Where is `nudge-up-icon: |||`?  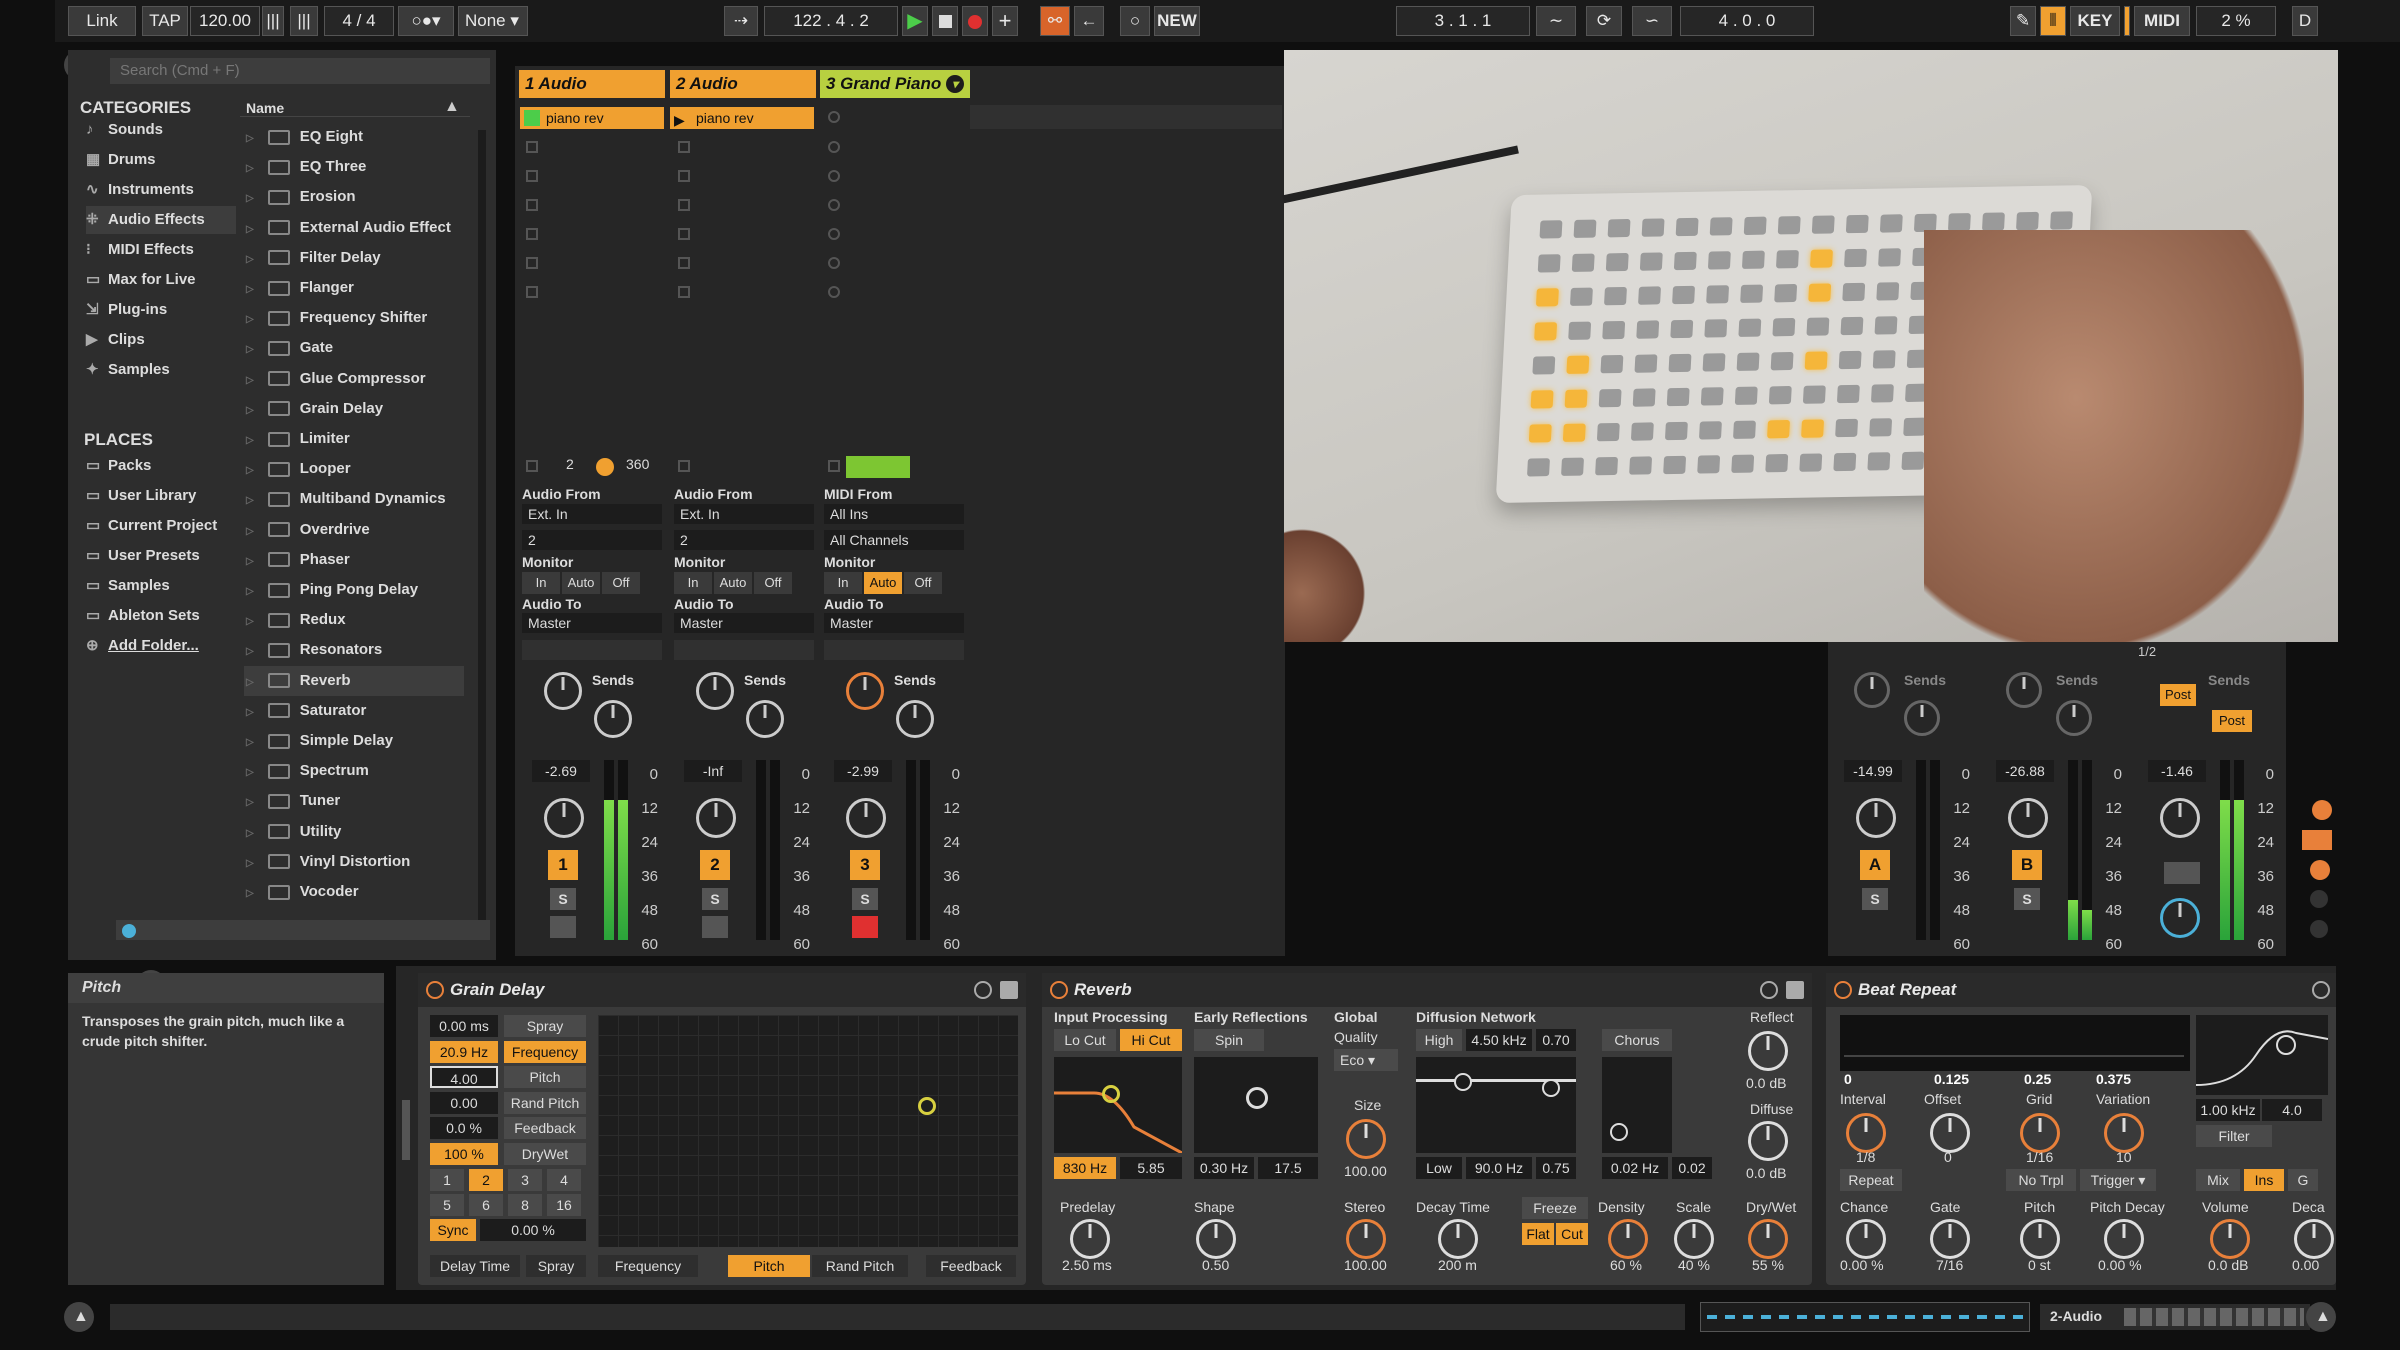
nudge-up-icon: ||| is located at coordinates (304, 21).